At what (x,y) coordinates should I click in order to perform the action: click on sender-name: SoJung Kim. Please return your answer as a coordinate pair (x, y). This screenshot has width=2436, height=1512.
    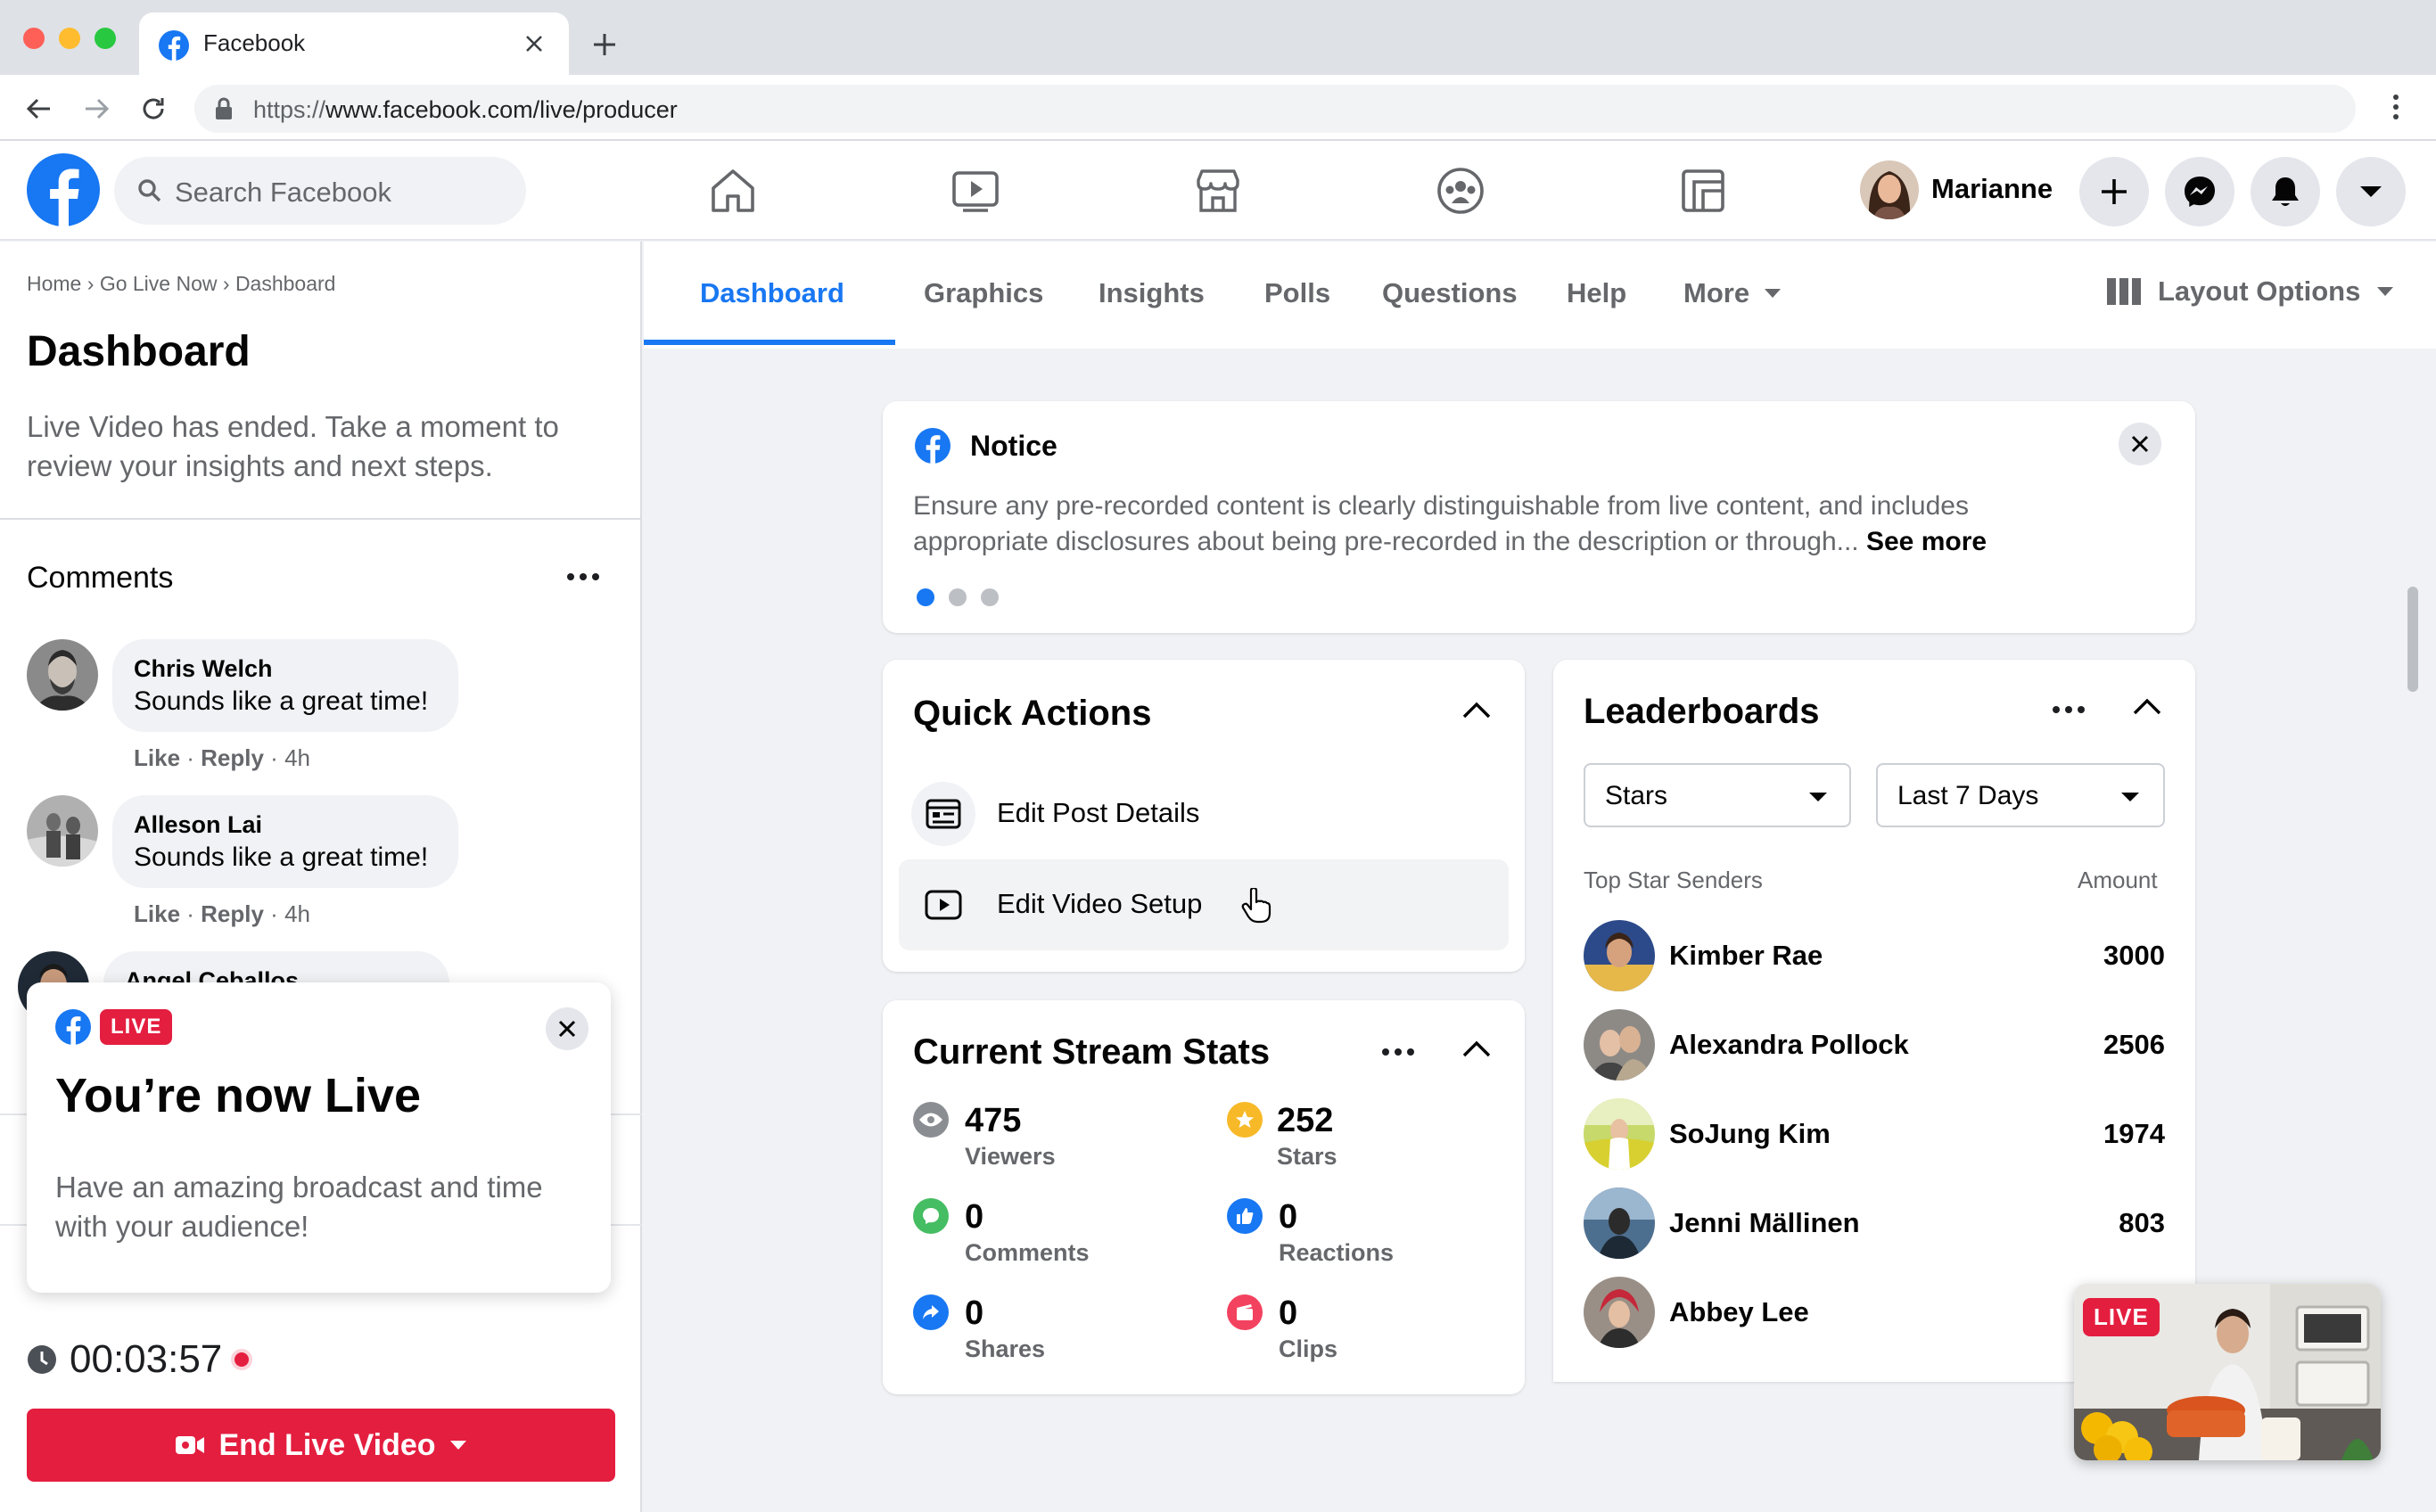
    Looking at the image, I should click on (1750, 1133).